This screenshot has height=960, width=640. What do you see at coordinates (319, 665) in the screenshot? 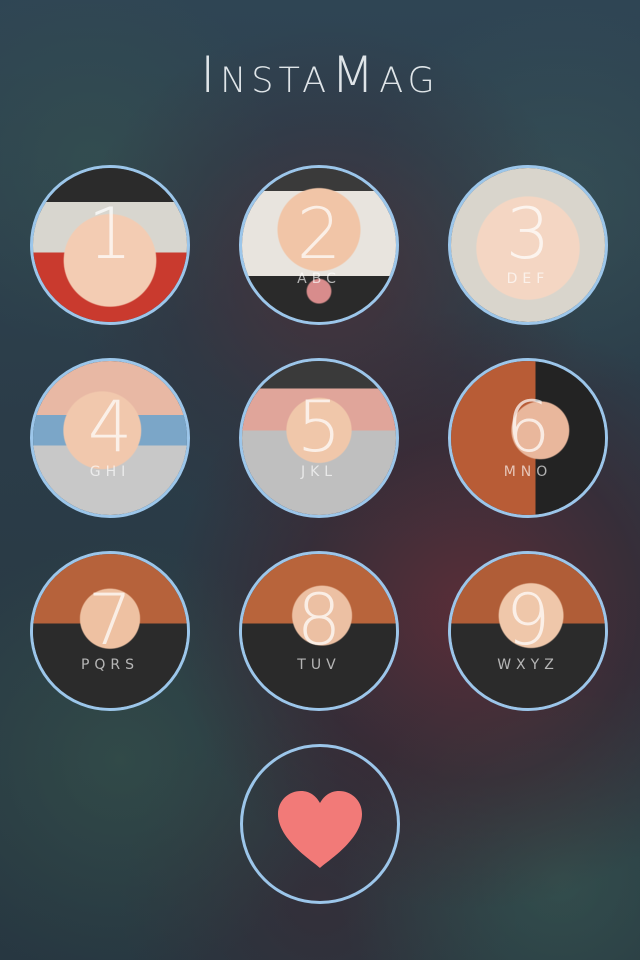
I see `key-8-letters: TUV` at bounding box center [319, 665].